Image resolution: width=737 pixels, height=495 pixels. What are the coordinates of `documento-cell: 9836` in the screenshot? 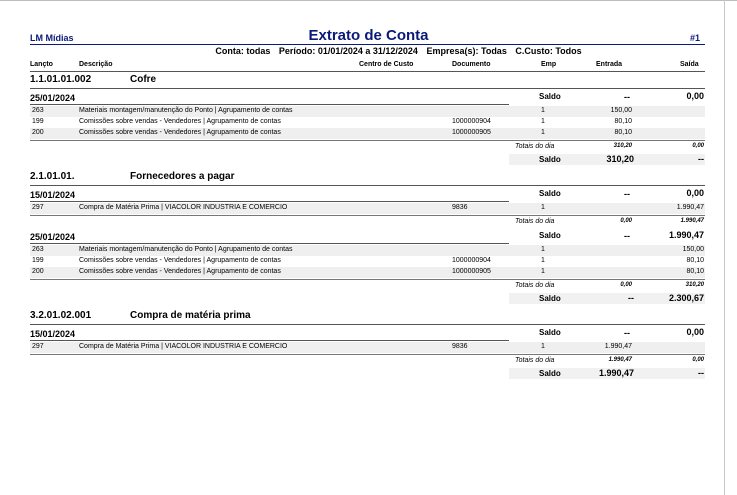 It's located at (460, 346).